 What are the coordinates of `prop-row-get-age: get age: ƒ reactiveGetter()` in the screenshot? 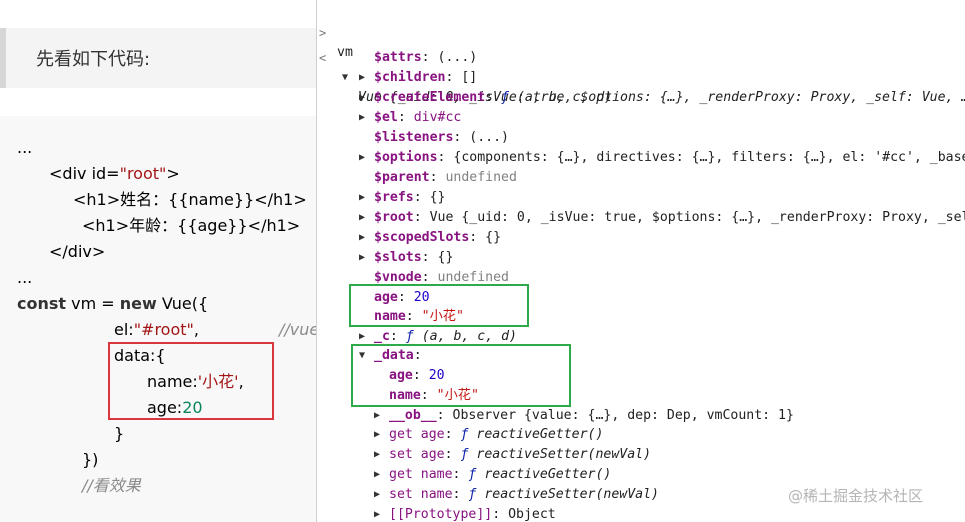 It's located at (496, 435).